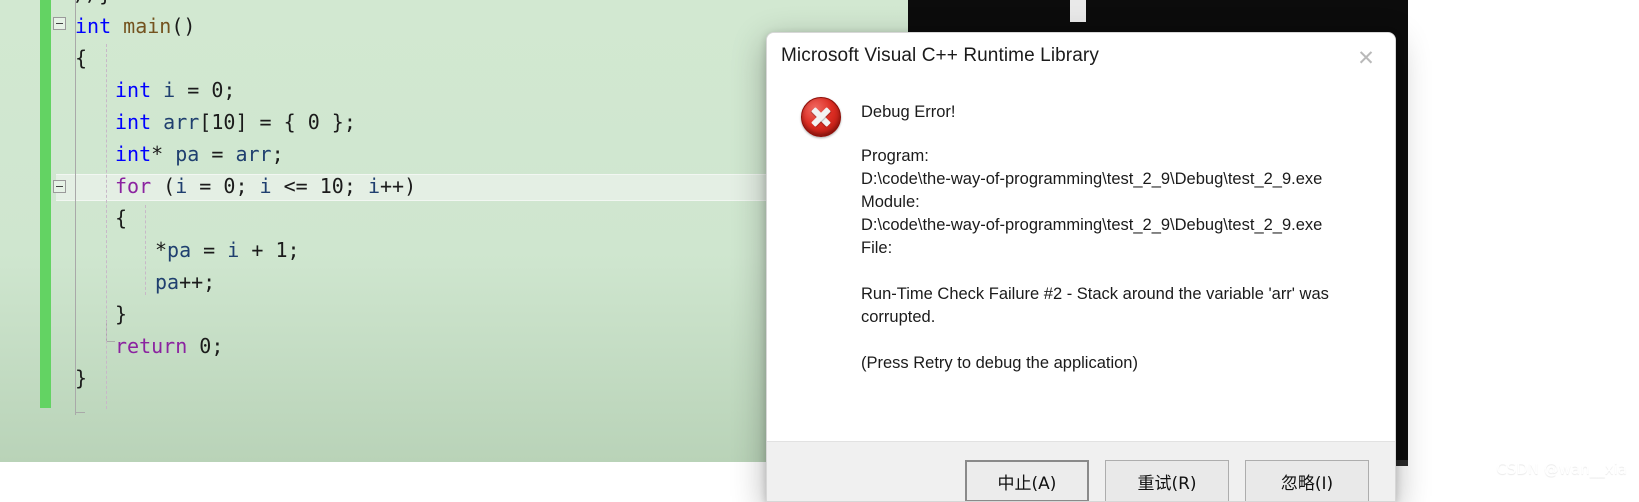 This screenshot has width=1639, height=502. What do you see at coordinates (133, 186) in the screenshot?
I see `code-token: for` at bounding box center [133, 186].